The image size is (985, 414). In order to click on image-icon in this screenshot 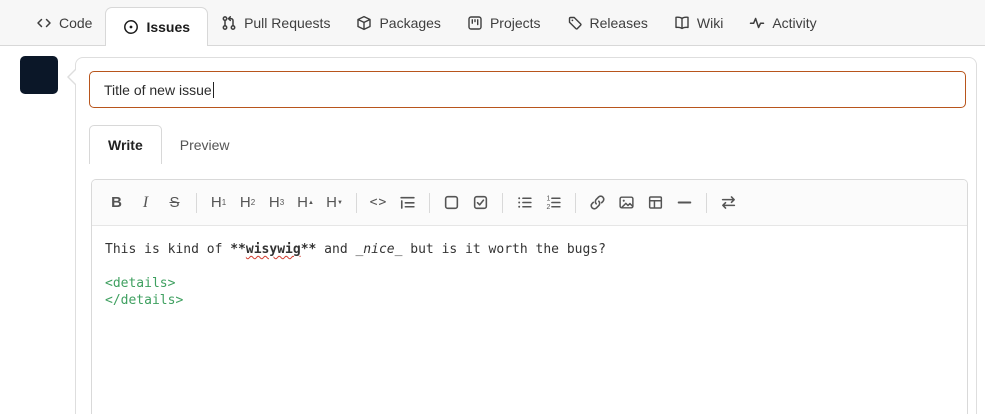, I will do `click(626, 202)`.